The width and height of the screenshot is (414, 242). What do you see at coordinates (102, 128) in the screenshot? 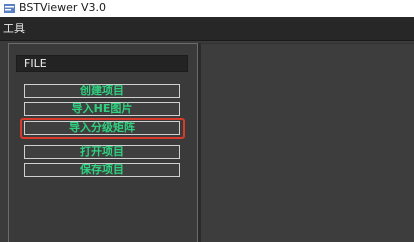
I see `highlight-box` at bounding box center [102, 128].